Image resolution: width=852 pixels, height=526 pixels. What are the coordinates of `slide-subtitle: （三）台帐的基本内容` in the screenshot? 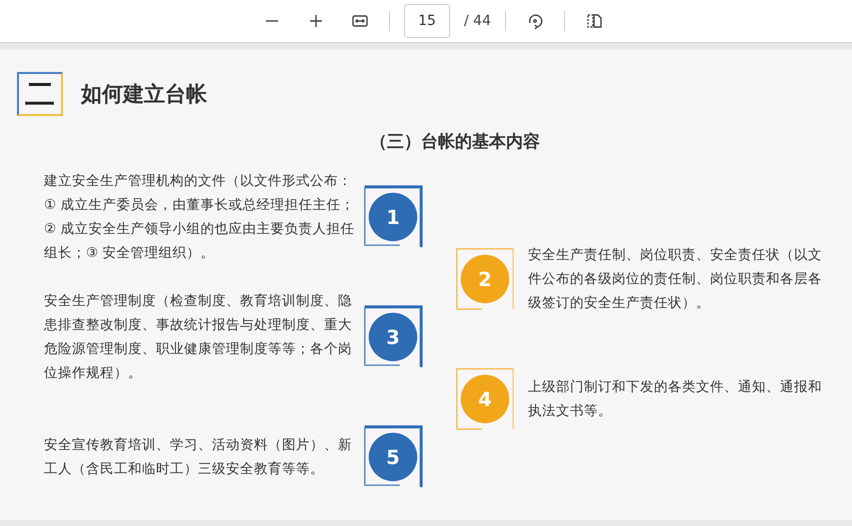 It's located at (455, 142).